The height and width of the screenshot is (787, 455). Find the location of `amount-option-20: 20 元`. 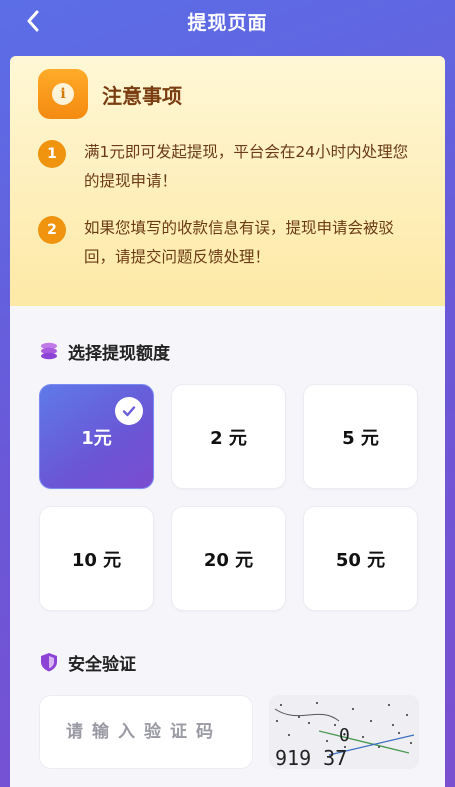

amount-option-20: 20 元 is located at coordinates (228, 558).